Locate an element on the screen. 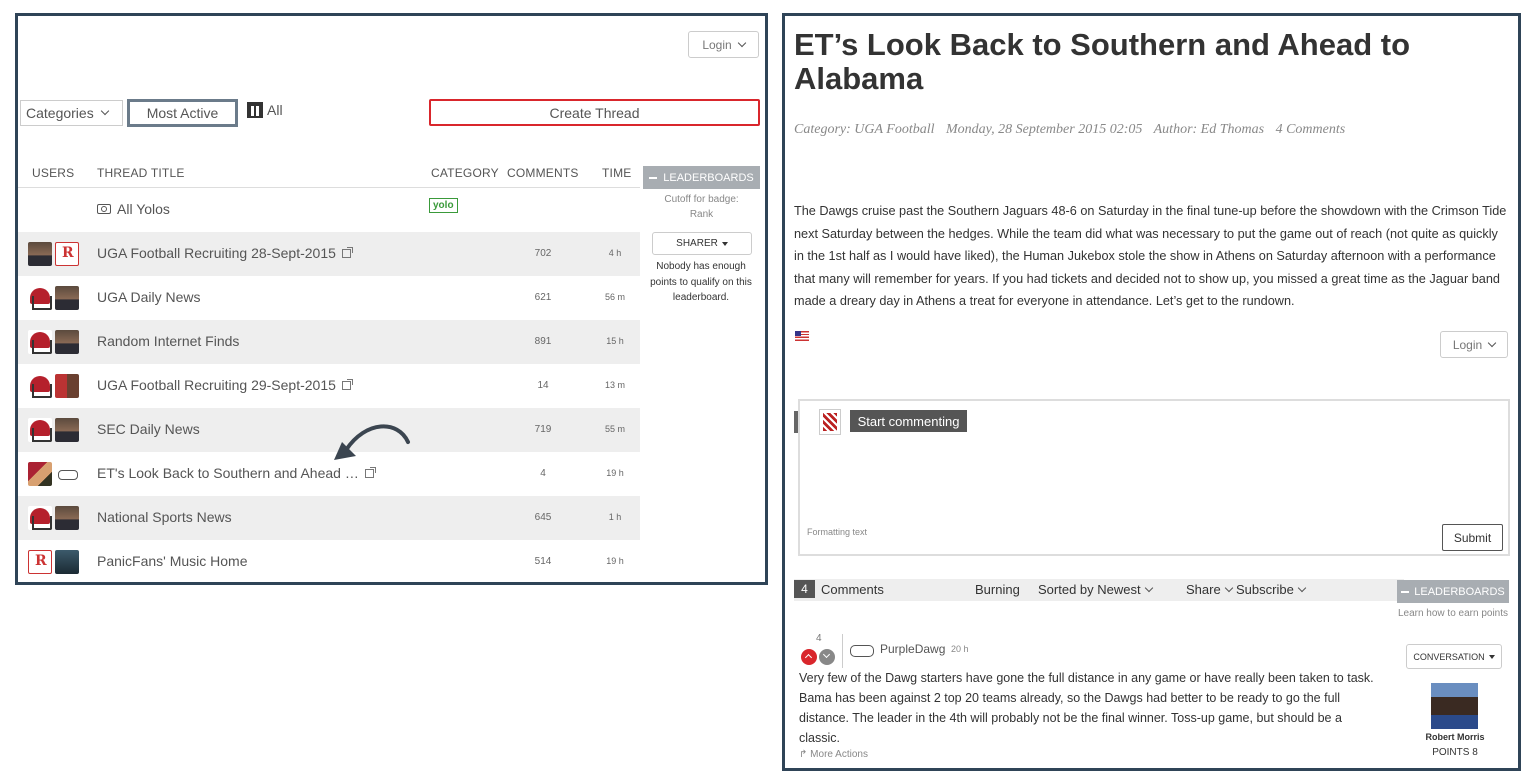 The width and height of the screenshot is (1540, 780). thread-title-link: UGA Daily News is located at coordinates (148, 297).